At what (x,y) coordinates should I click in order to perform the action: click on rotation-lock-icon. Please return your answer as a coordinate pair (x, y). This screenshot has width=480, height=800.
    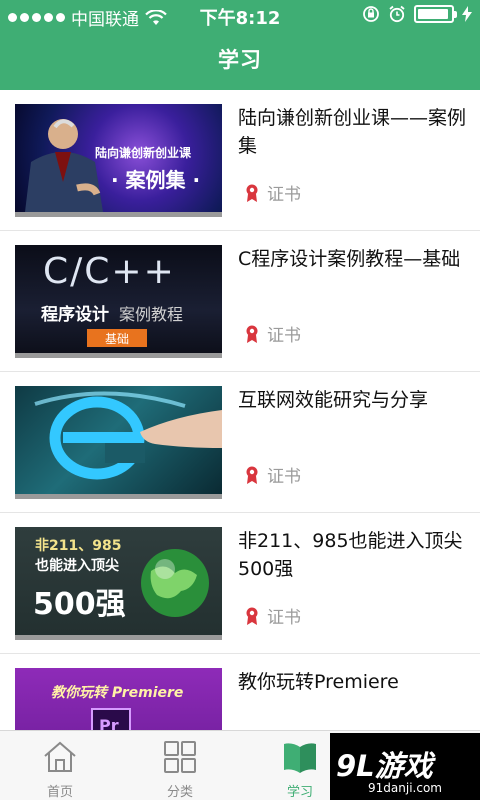
    Looking at the image, I should click on (371, 14).